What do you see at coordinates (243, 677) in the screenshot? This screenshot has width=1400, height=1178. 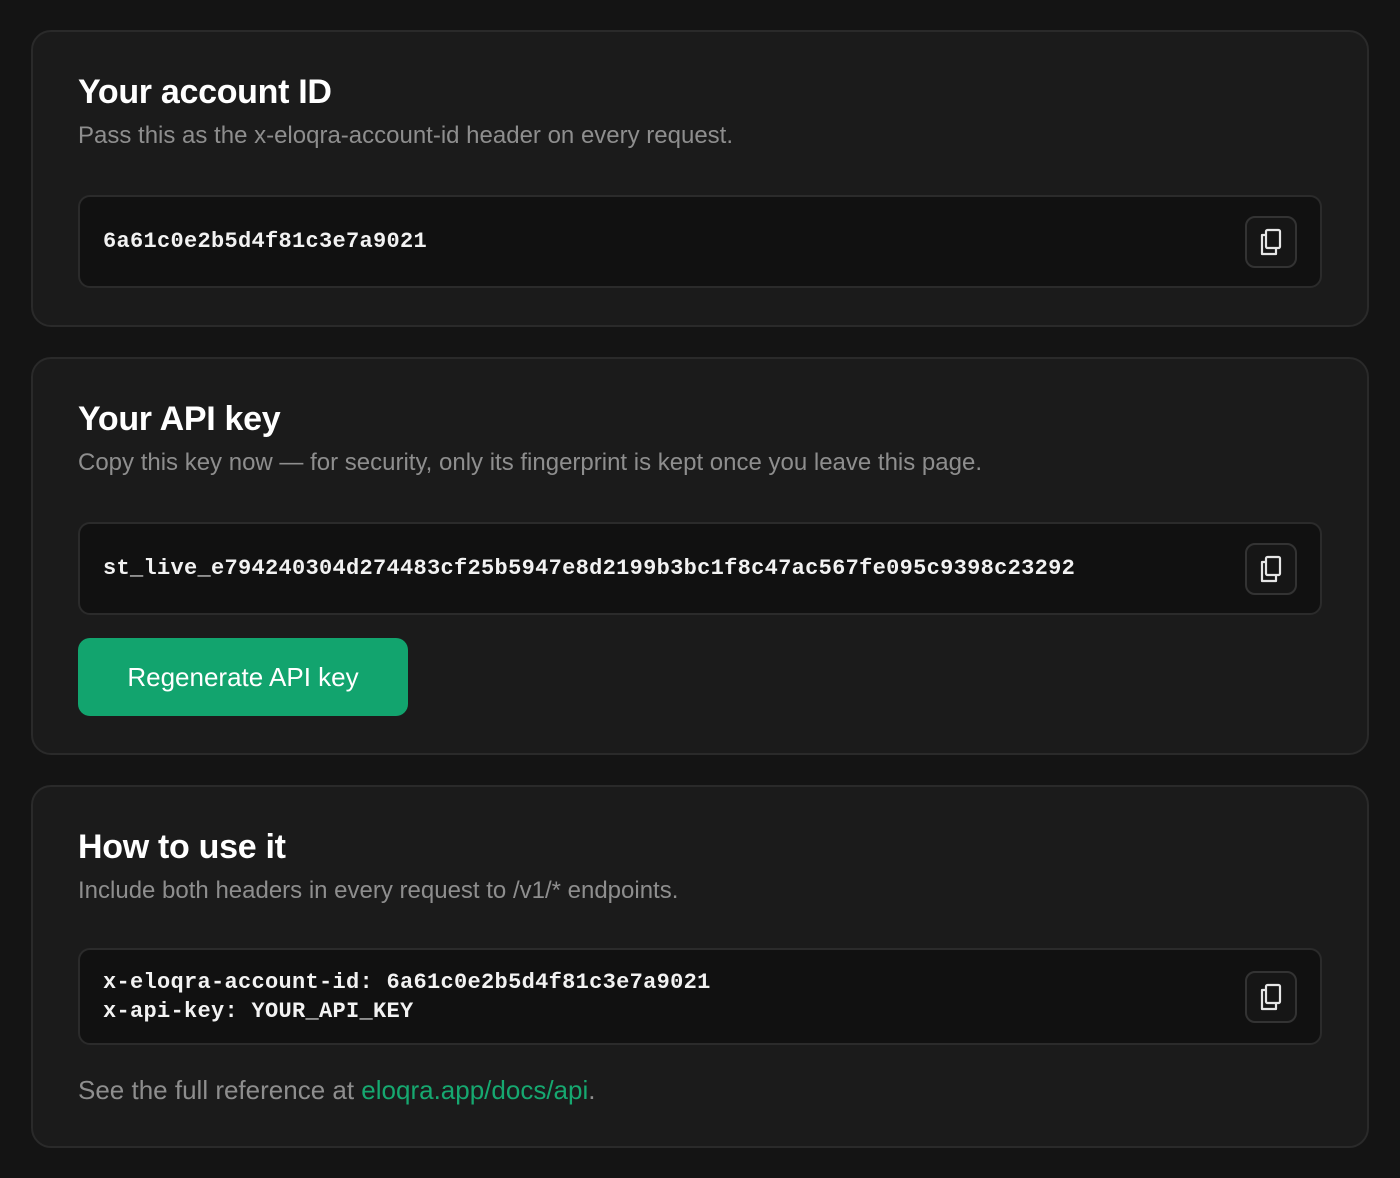 I see `regenerate-api-key-button: Regenerate API key` at bounding box center [243, 677].